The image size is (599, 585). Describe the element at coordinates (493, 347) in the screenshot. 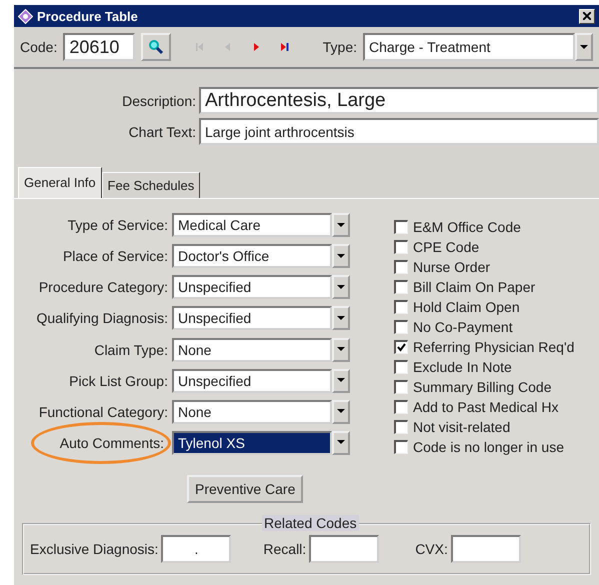

I see `checkbox-label: Referring Physician Req'd` at that location.